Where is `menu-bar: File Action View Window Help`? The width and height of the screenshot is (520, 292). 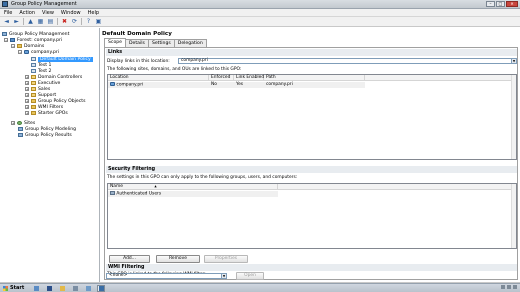 menu-bar: File Action View Window Help is located at coordinates (260, 13).